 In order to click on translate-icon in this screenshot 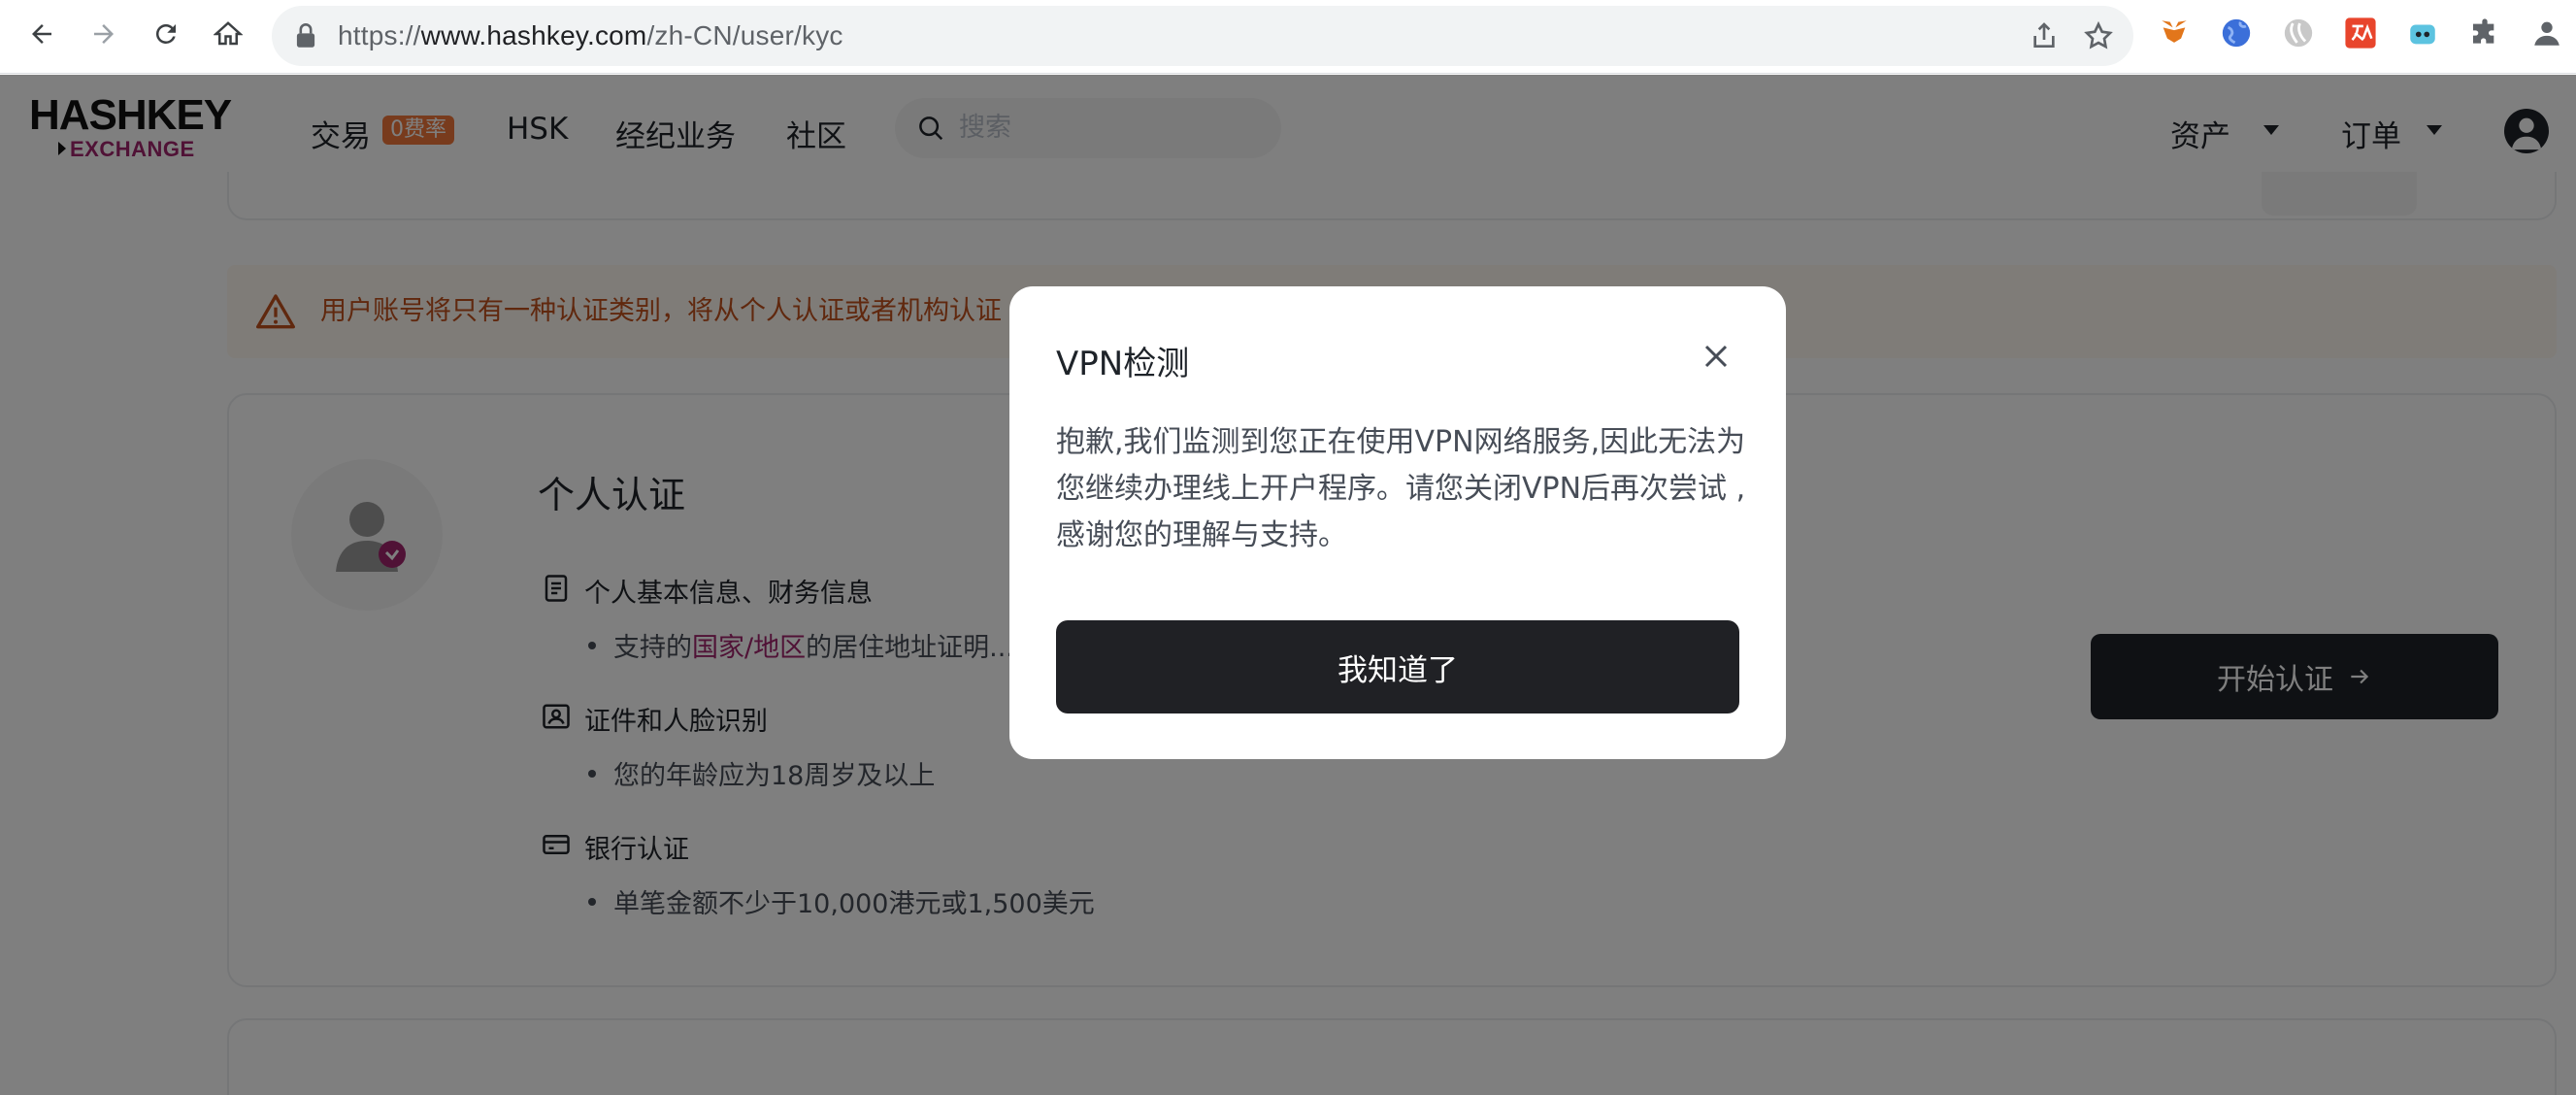, I will do `click(2360, 33)`.